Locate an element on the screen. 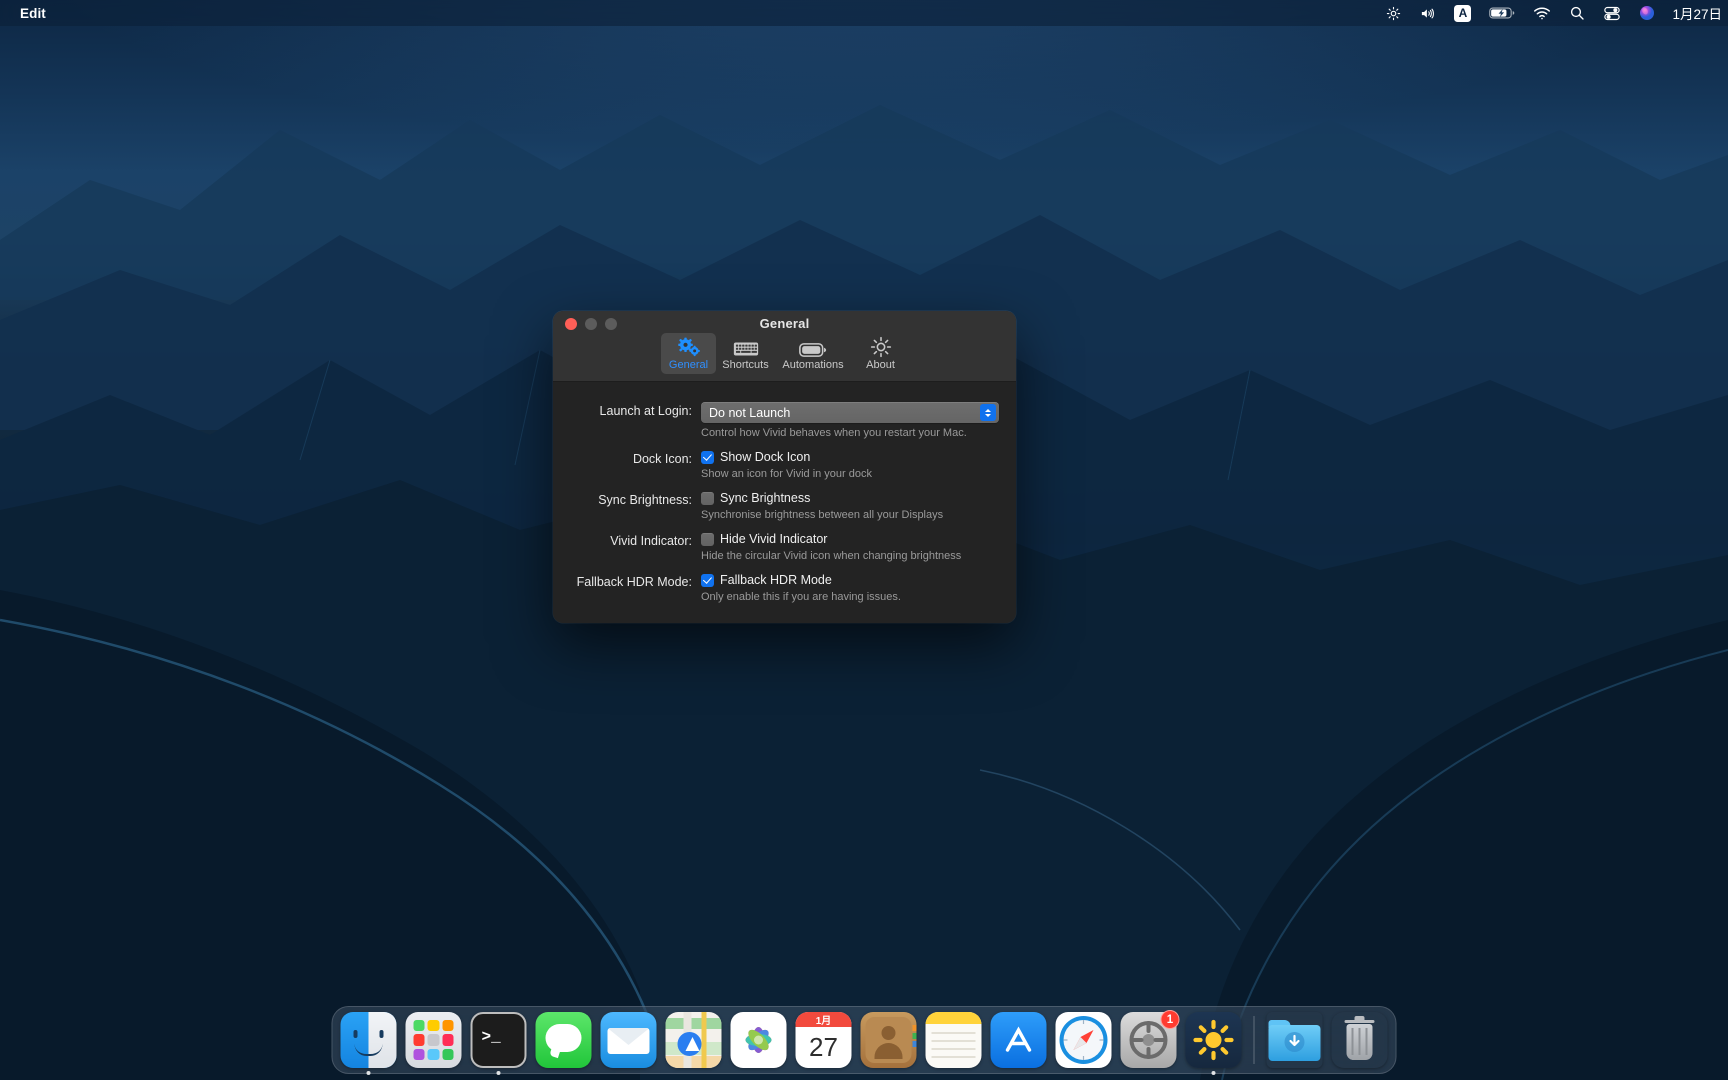 Image resolution: width=1728 pixels, height=1080 pixels. chevron-updown-icon is located at coordinates (988, 412).